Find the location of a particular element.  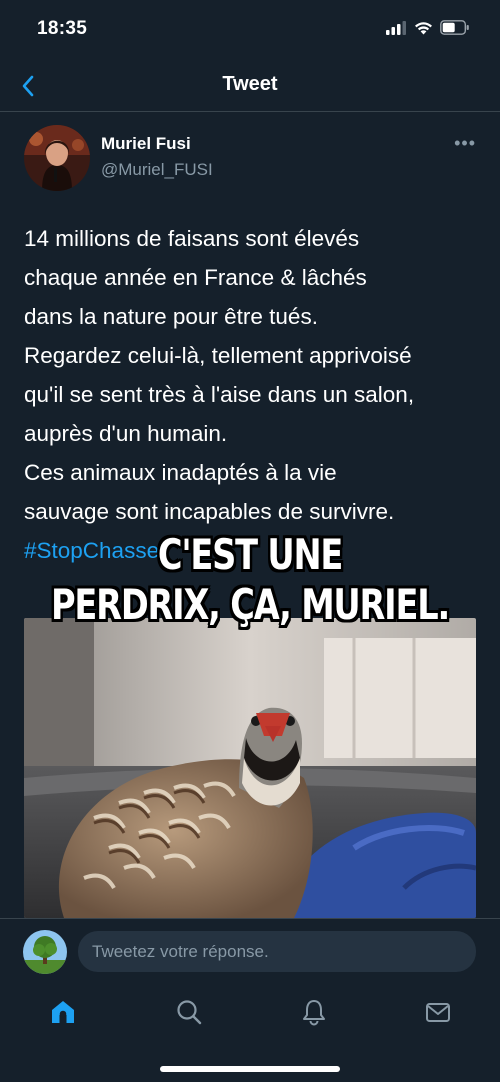

tweet-line: sauvage sont incapables de survivre. is located at coordinates (209, 511).